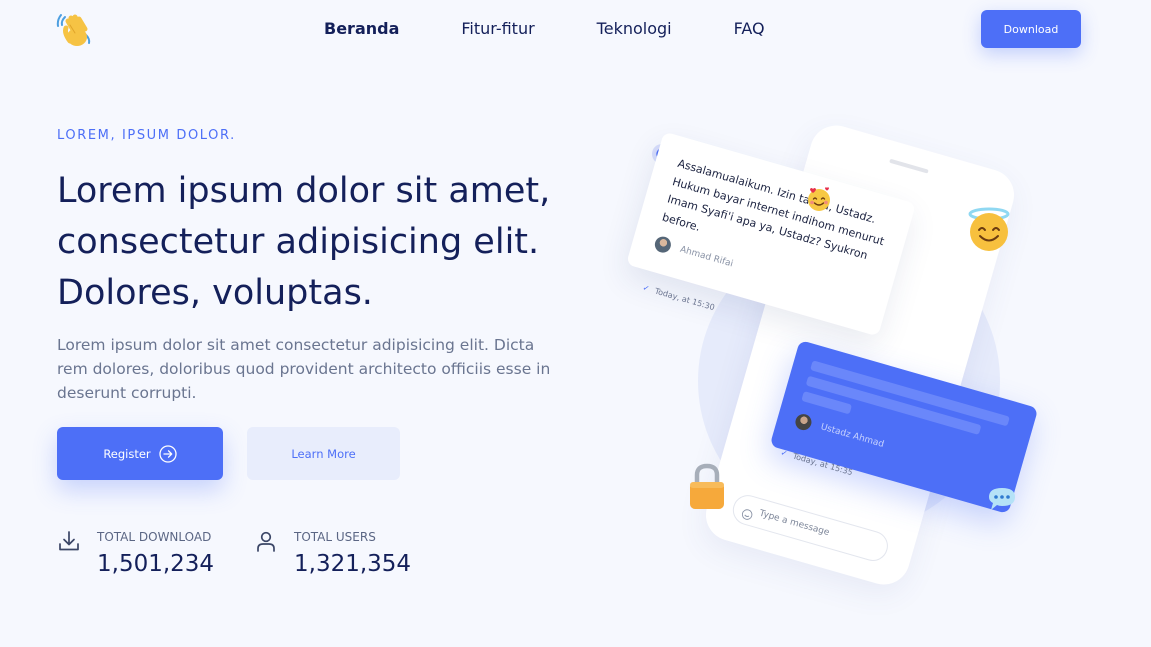  What do you see at coordinates (75, 30) in the screenshot?
I see `waving-hand-icon` at bounding box center [75, 30].